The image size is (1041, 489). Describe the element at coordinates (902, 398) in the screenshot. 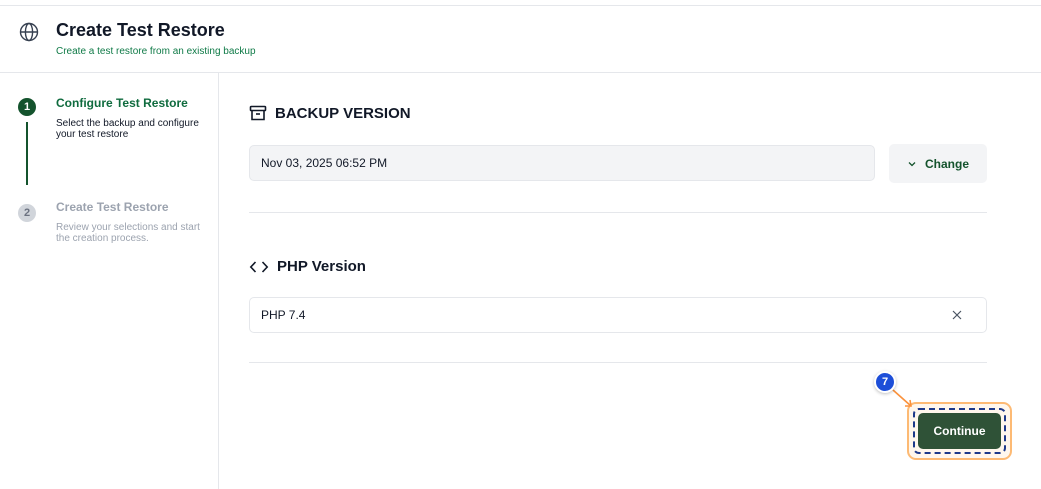

I see `pointer-arrow-icon` at that location.